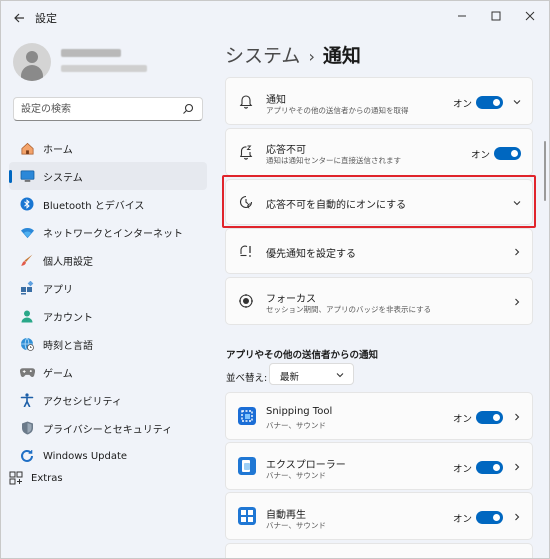 Image resolution: width=550 pixels, height=559 pixels. What do you see at coordinates (16, 478) in the screenshot?
I see `extras-icon` at bounding box center [16, 478].